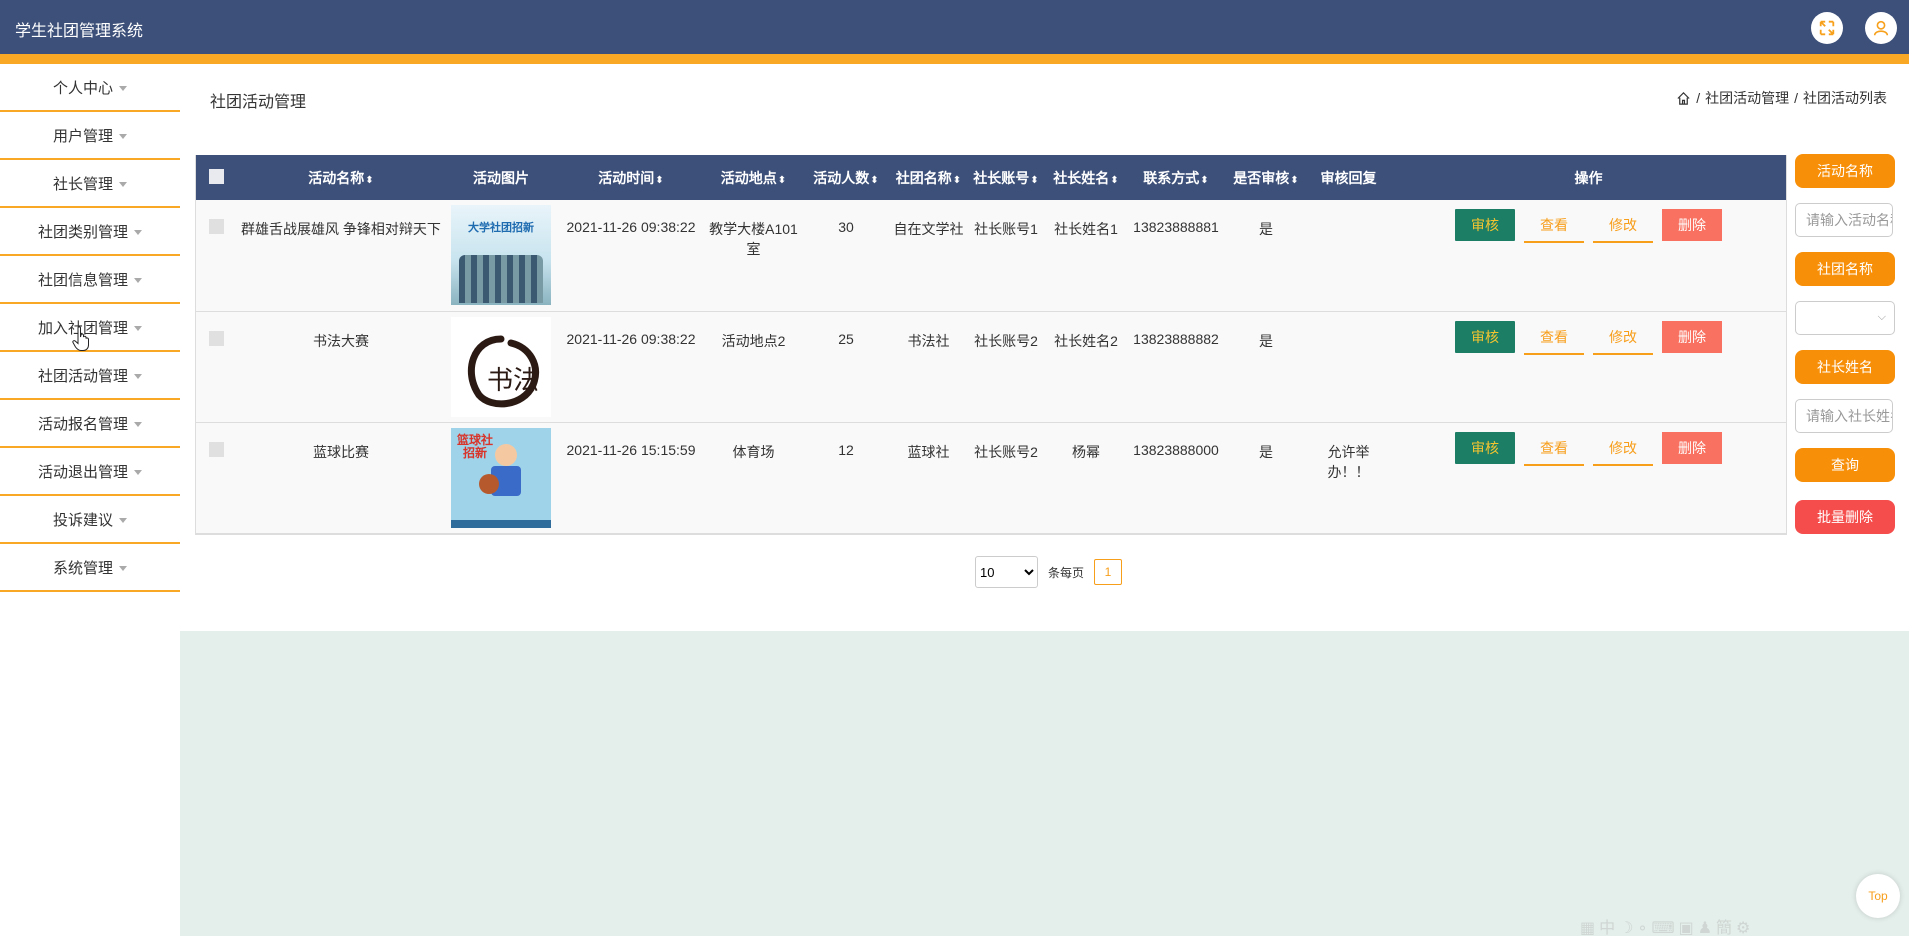 Image resolution: width=1909 pixels, height=938 pixels. What do you see at coordinates (753, 239) in the screenshot?
I see `cell-activity-place: 教学大楼A101室` at bounding box center [753, 239].